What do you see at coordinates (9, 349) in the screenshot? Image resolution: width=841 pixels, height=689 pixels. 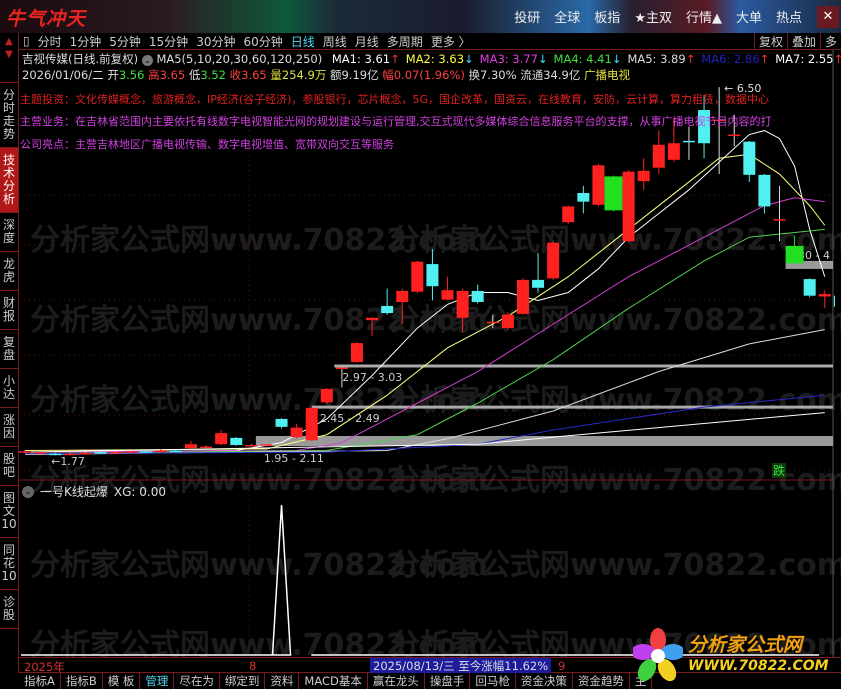 I see `sidebar-tab-review: 复盘` at bounding box center [9, 349].